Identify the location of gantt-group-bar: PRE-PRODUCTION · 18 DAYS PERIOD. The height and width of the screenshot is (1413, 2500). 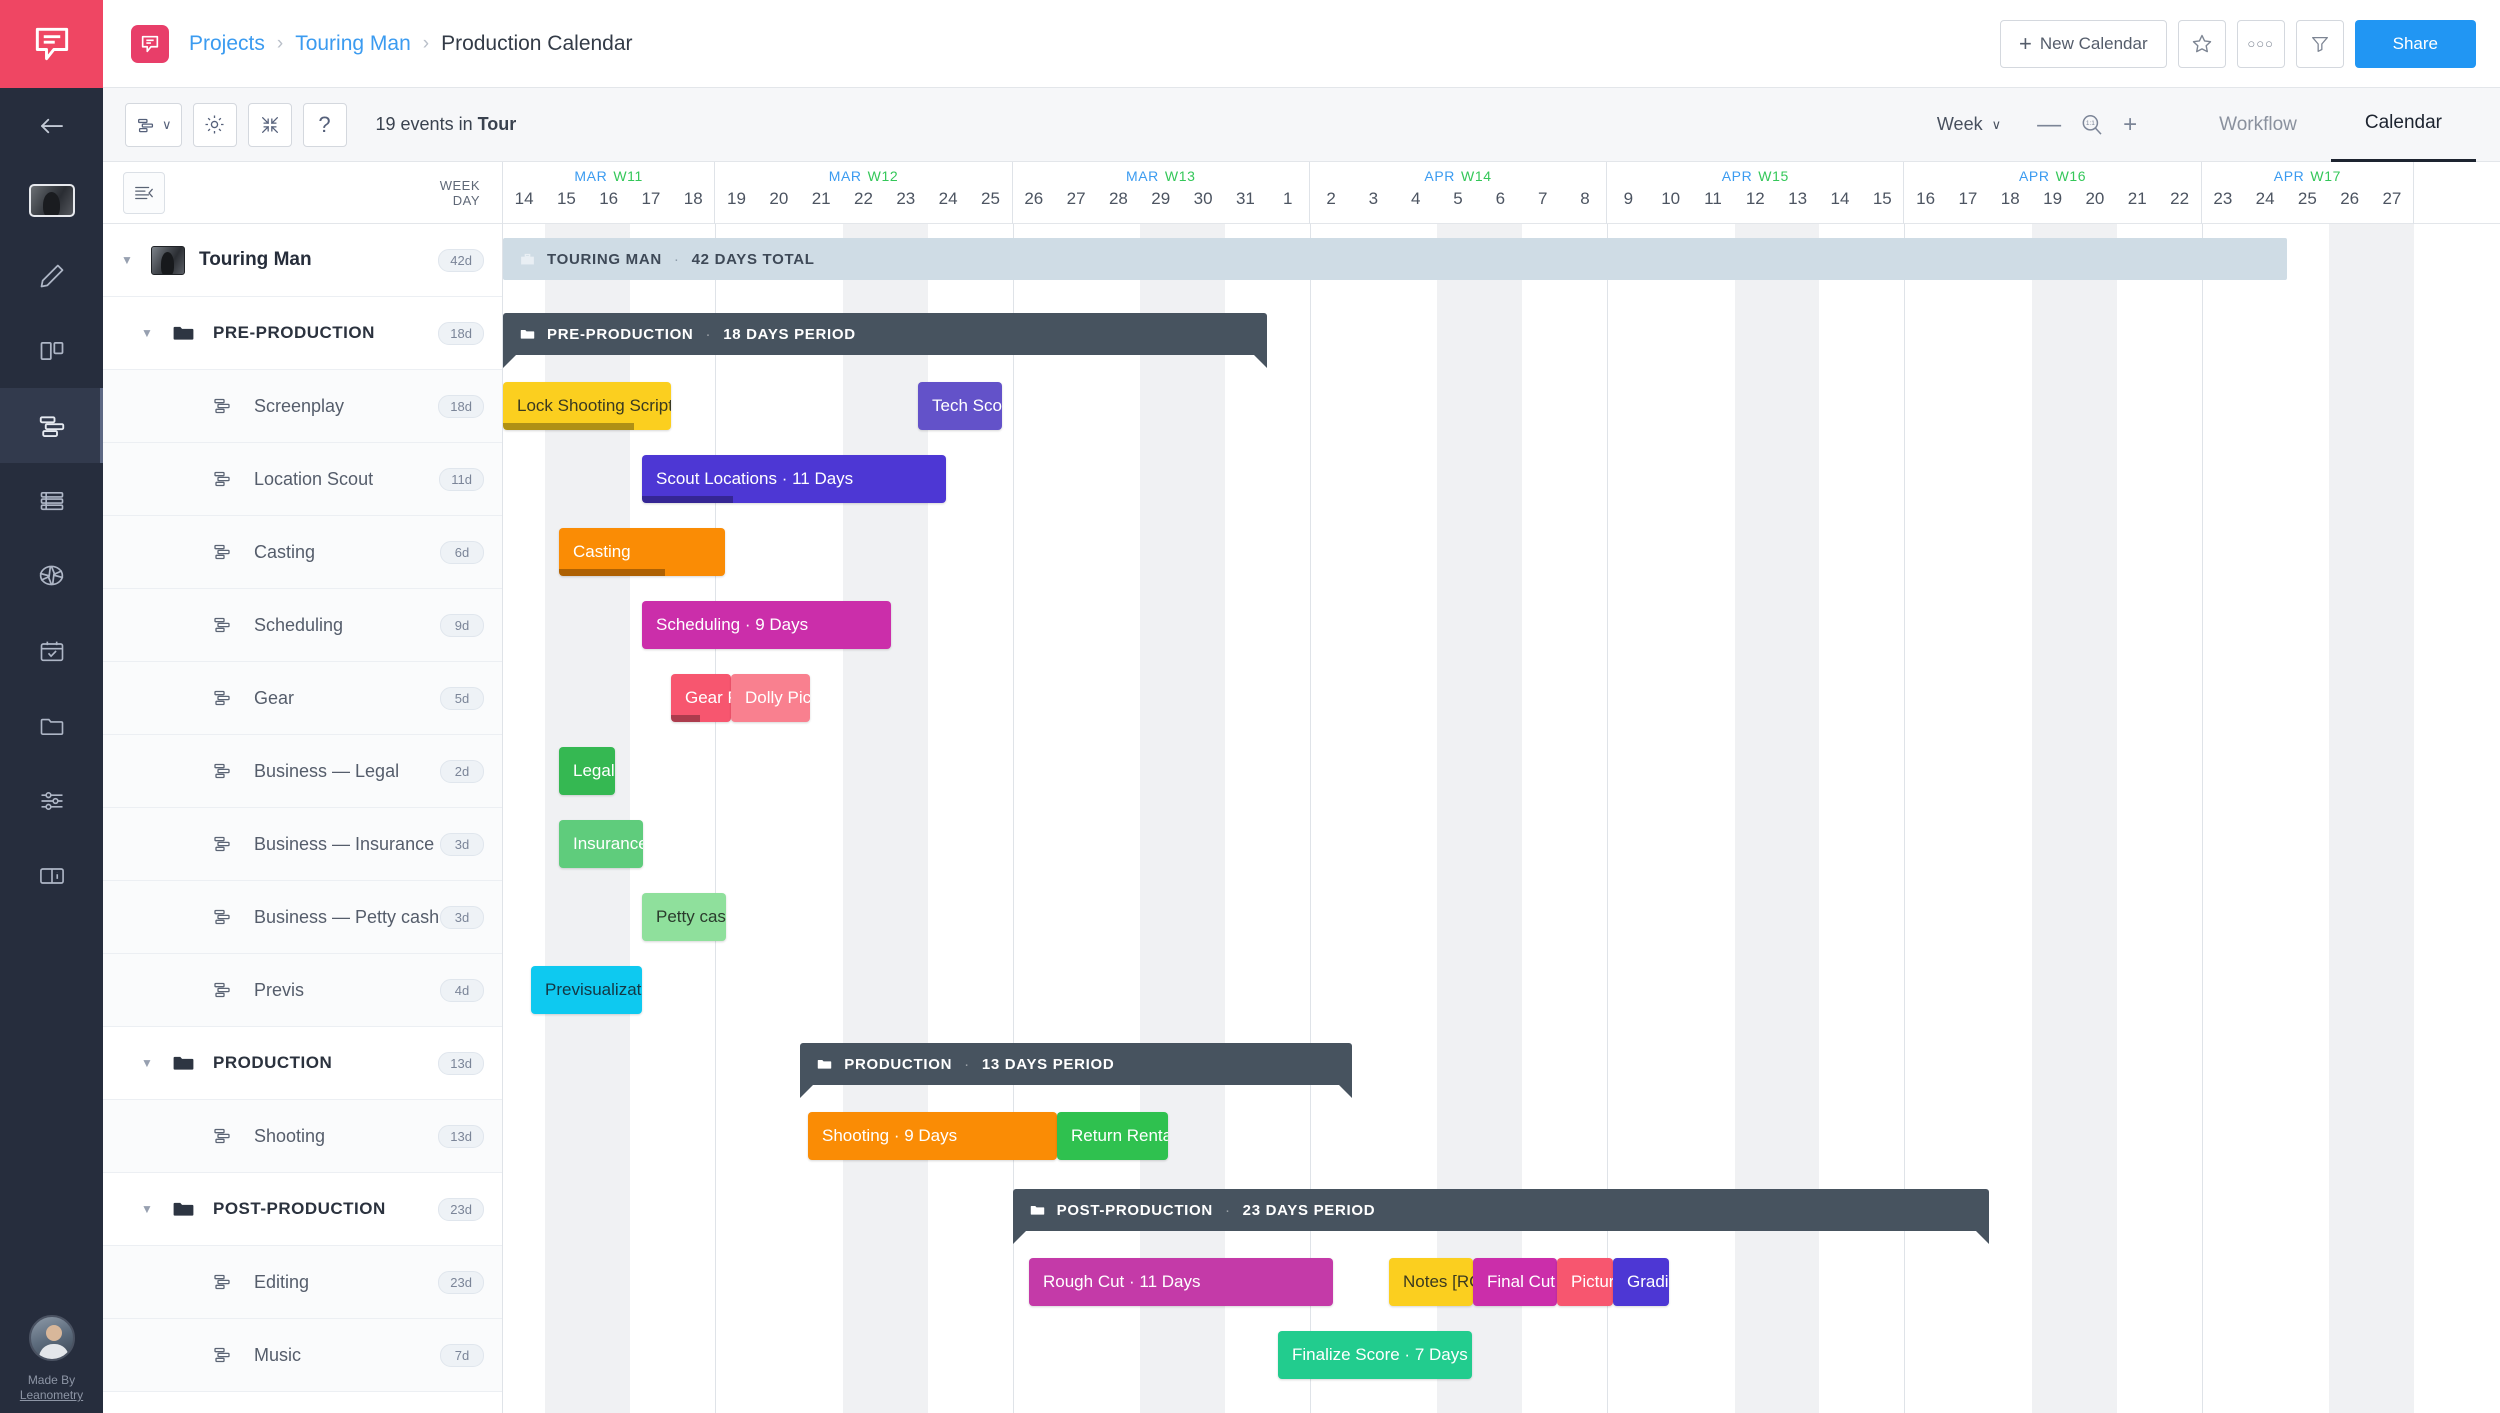
(885, 340).